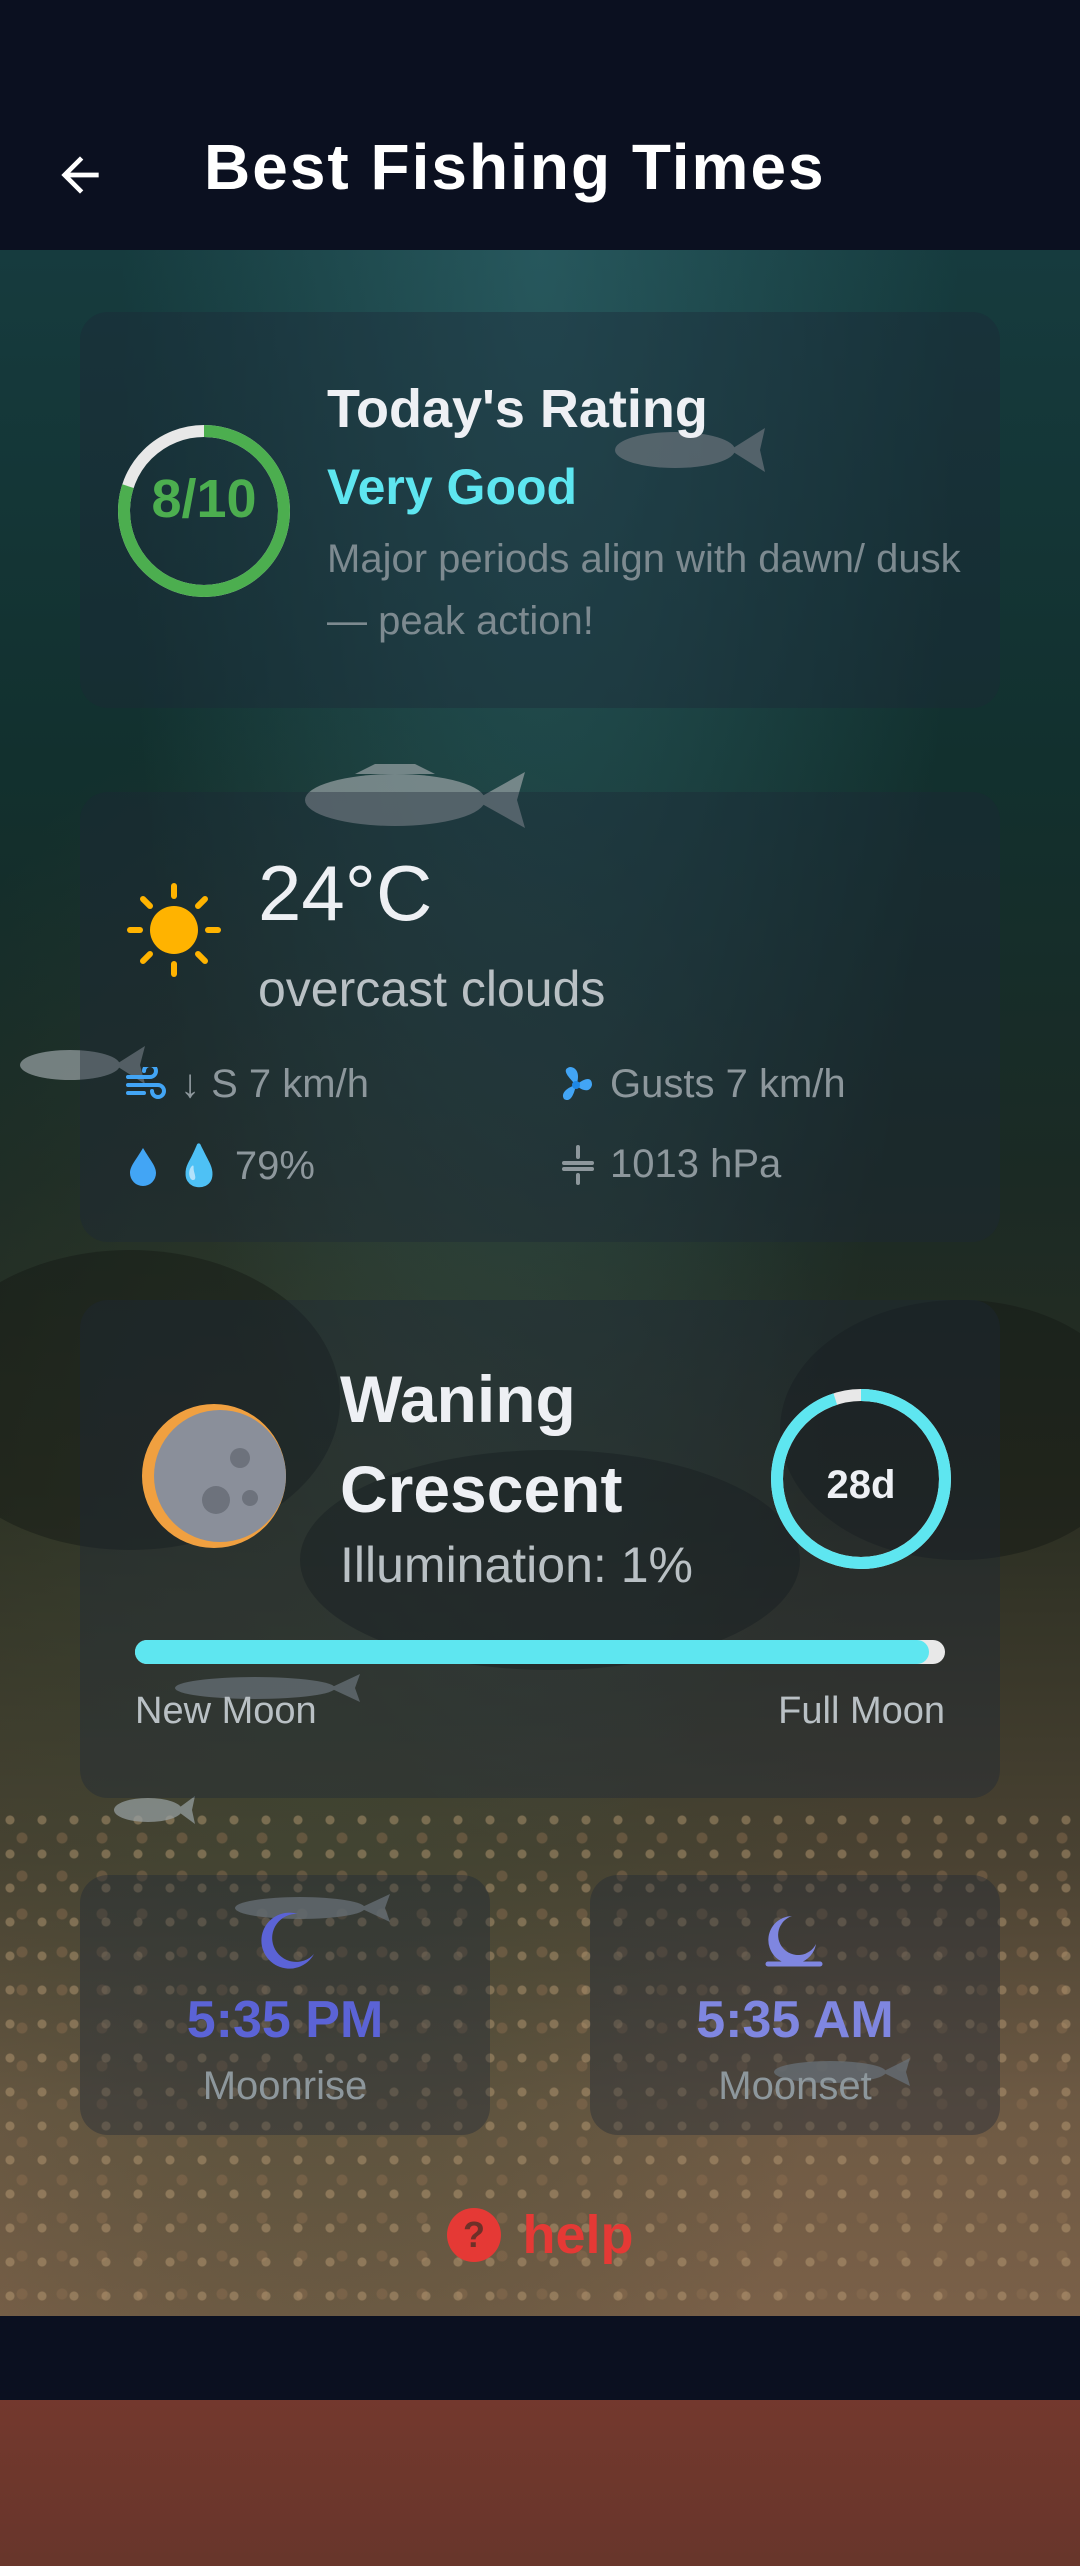  Describe the element at coordinates (794, 1941) in the screenshot. I see `moonset-icon` at that location.